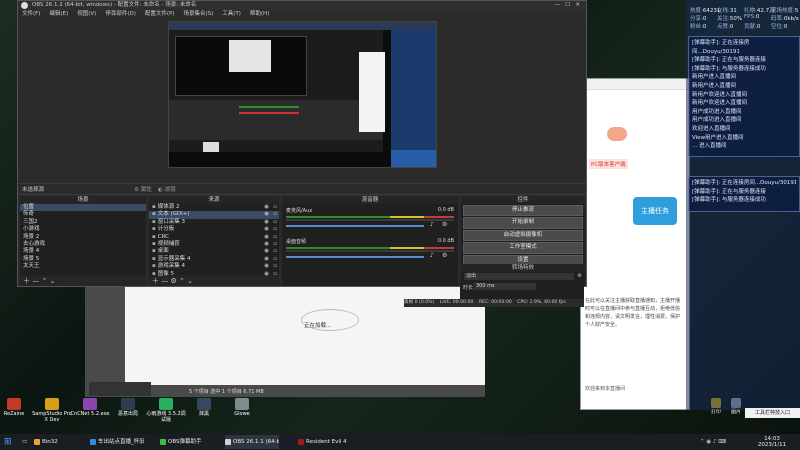 Image resolution: width=800 pixels, height=450 pixels. What do you see at coordinates (242, 407) in the screenshot?
I see `desktop-shortcut: Glowe` at bounding box center [242, 407].